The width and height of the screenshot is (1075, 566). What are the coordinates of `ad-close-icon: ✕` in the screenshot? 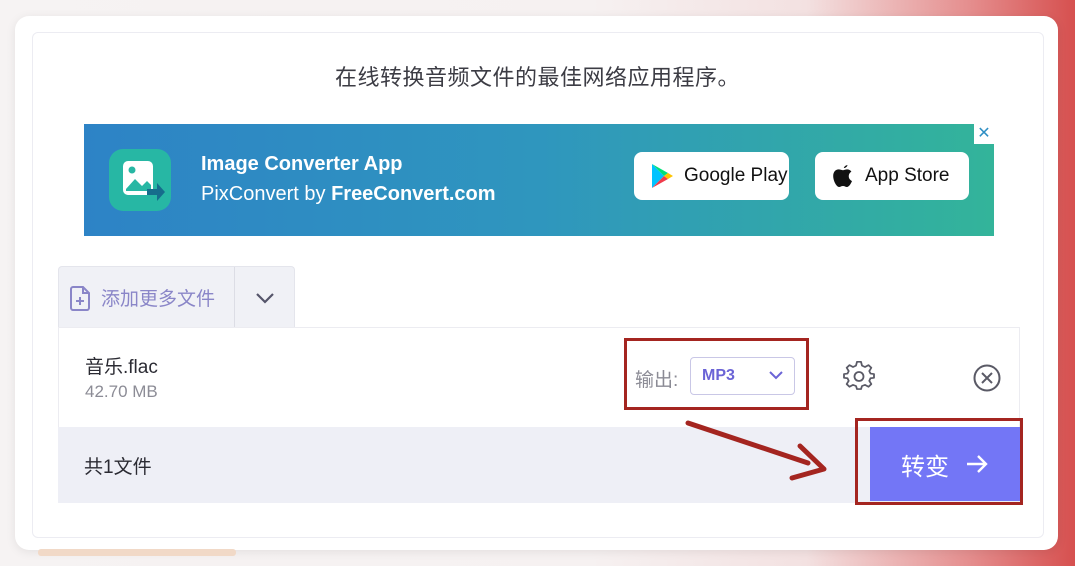 It's located at (984, 134).